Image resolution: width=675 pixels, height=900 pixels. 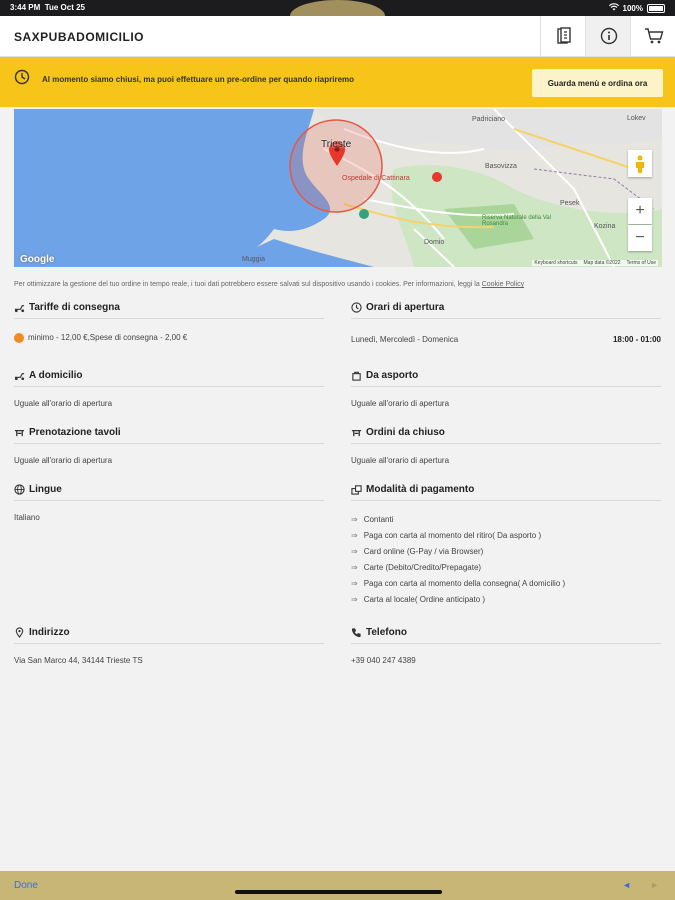 What do you see at coordinates (506, 551) in the screenshot?
I see `list-item: Card online (G-Pay / via Browser)` at bounding box center [506, 551].